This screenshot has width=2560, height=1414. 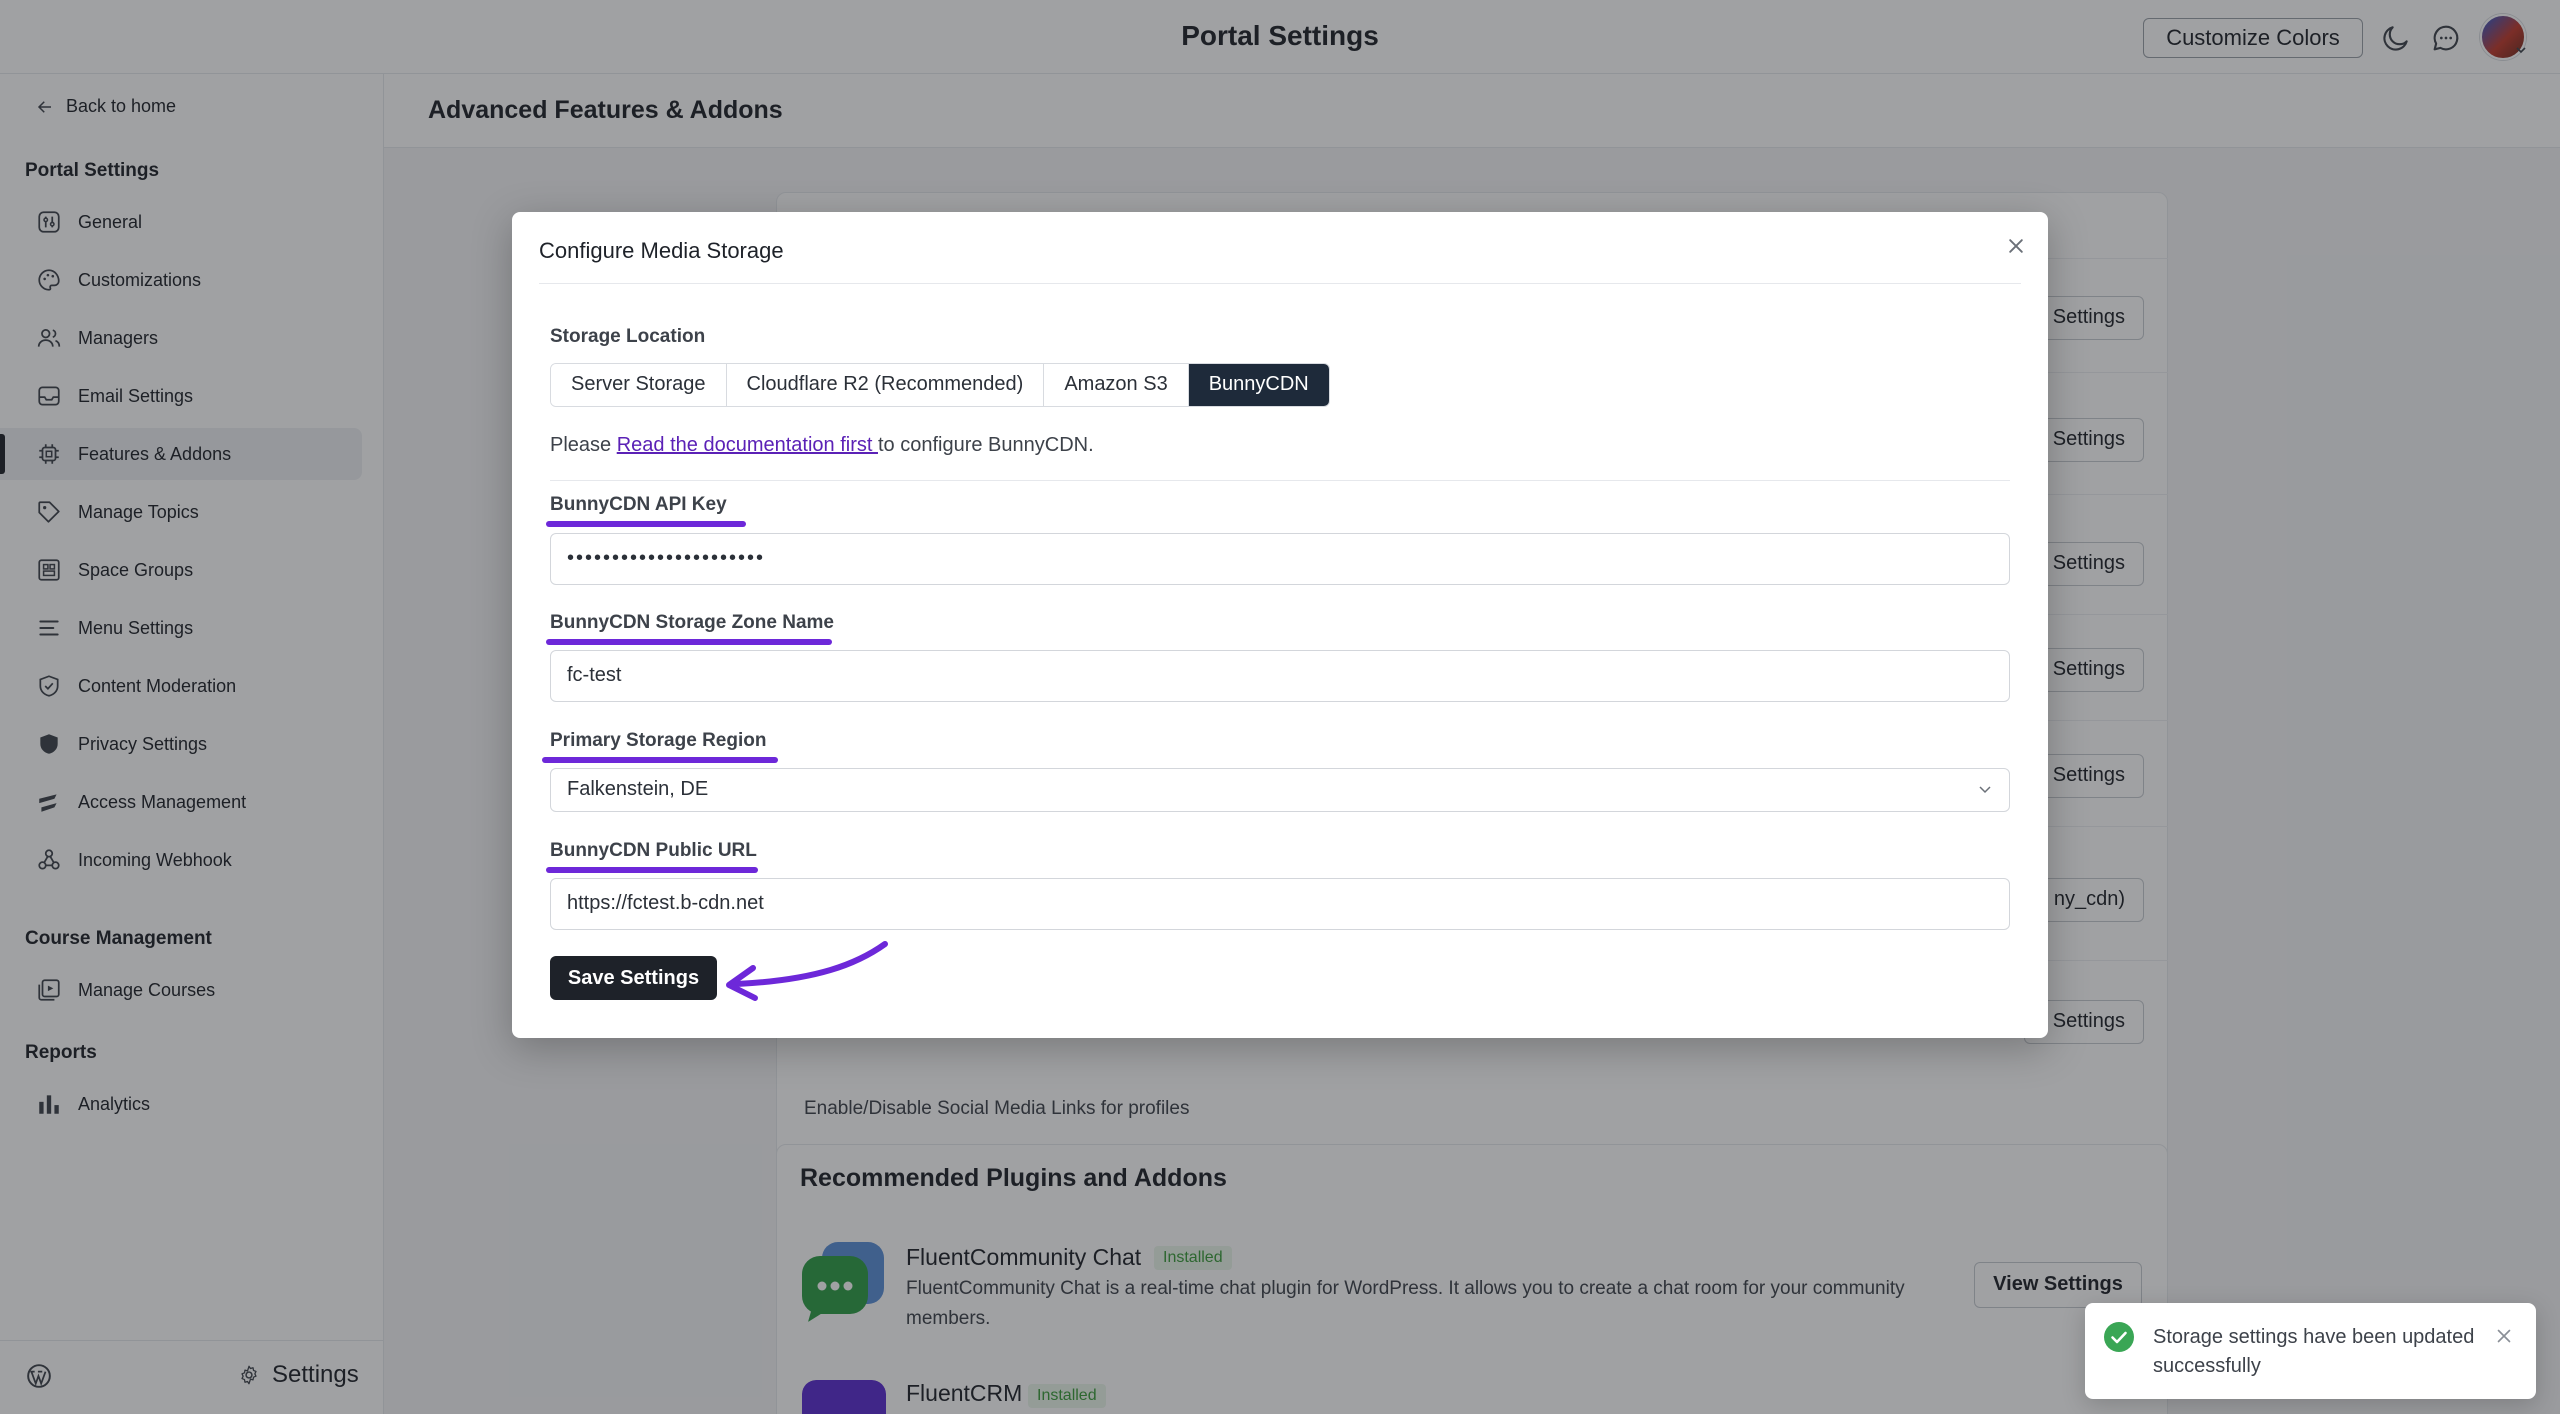 What do you see at coordinates (661, 250) in the screenshot?
I see `modal-title: Configure Media Storage` at bounding box center [661, 250].